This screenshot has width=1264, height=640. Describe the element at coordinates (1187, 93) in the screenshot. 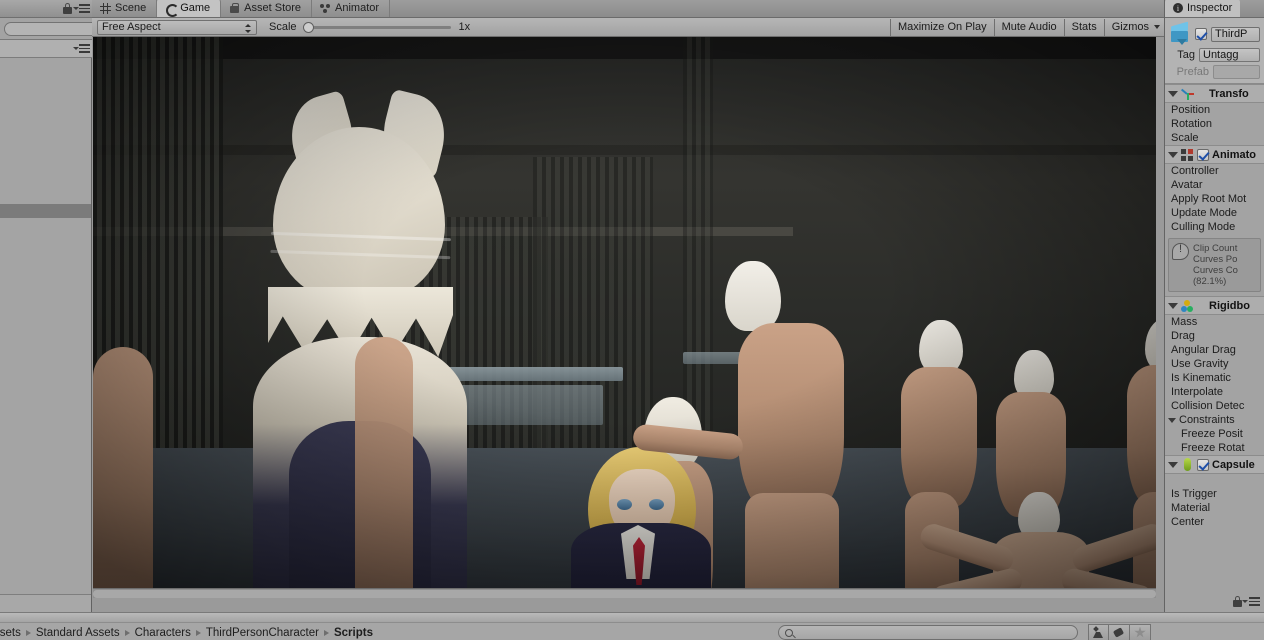

I see `transform-icon` at that location.